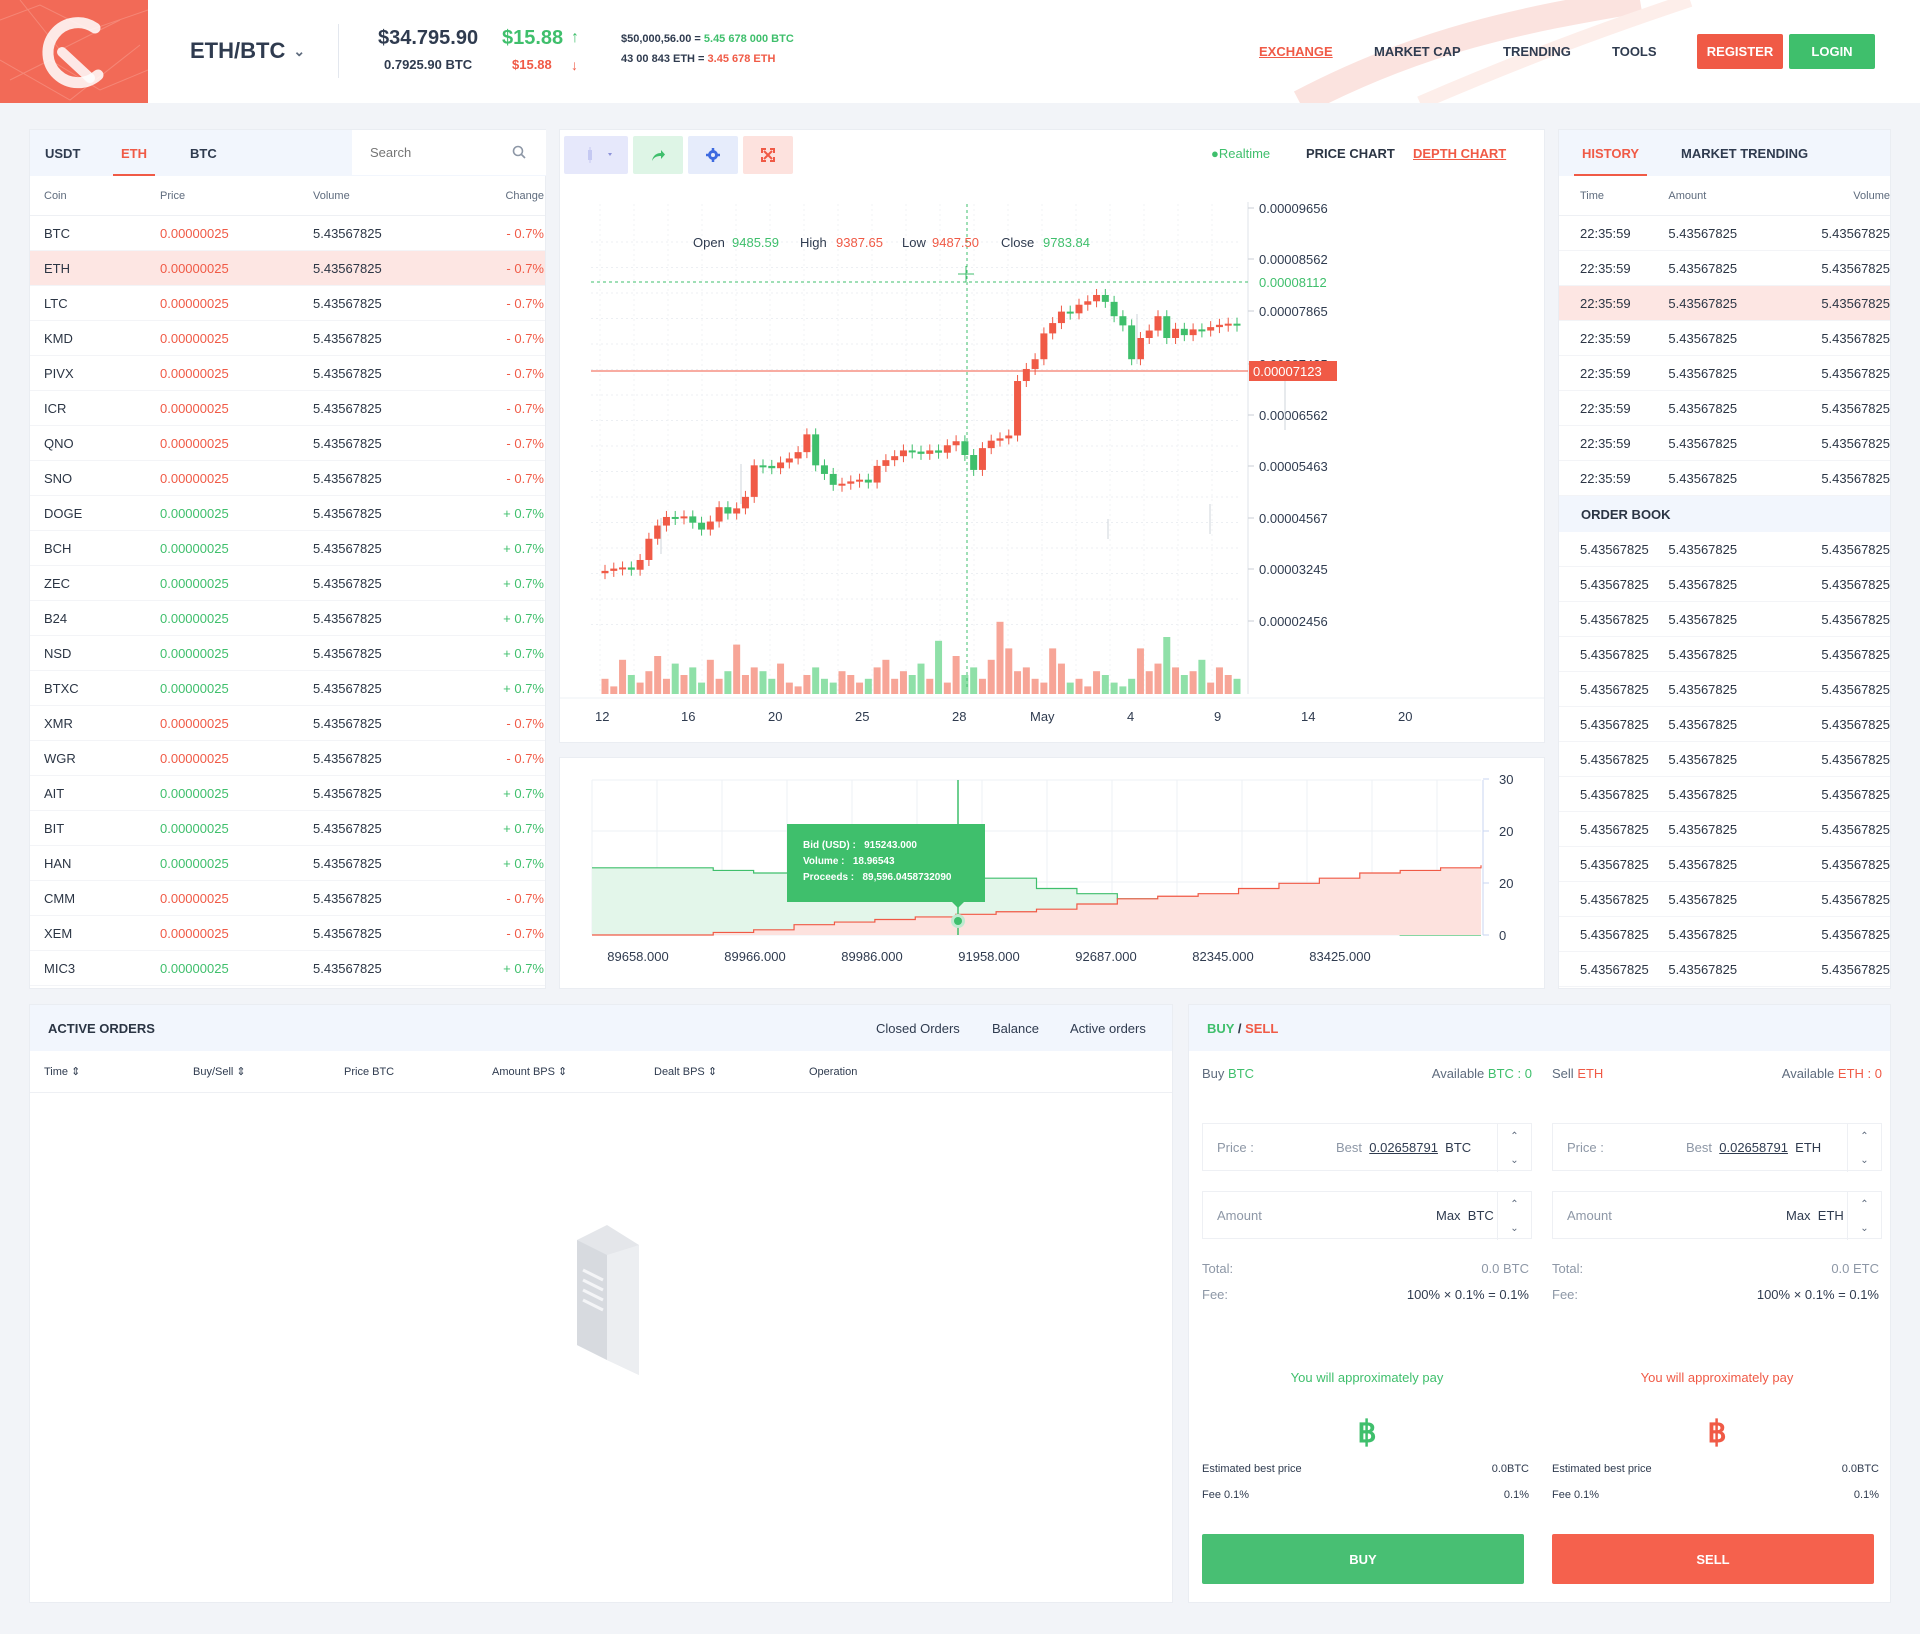 The height and width of the screenshot is (1634, 1920). Describe the element at coordinates (287, 933) in the screenshot. I see `market-row: XEM 0.00000025 5.43567825 - 0.7%` at that location.